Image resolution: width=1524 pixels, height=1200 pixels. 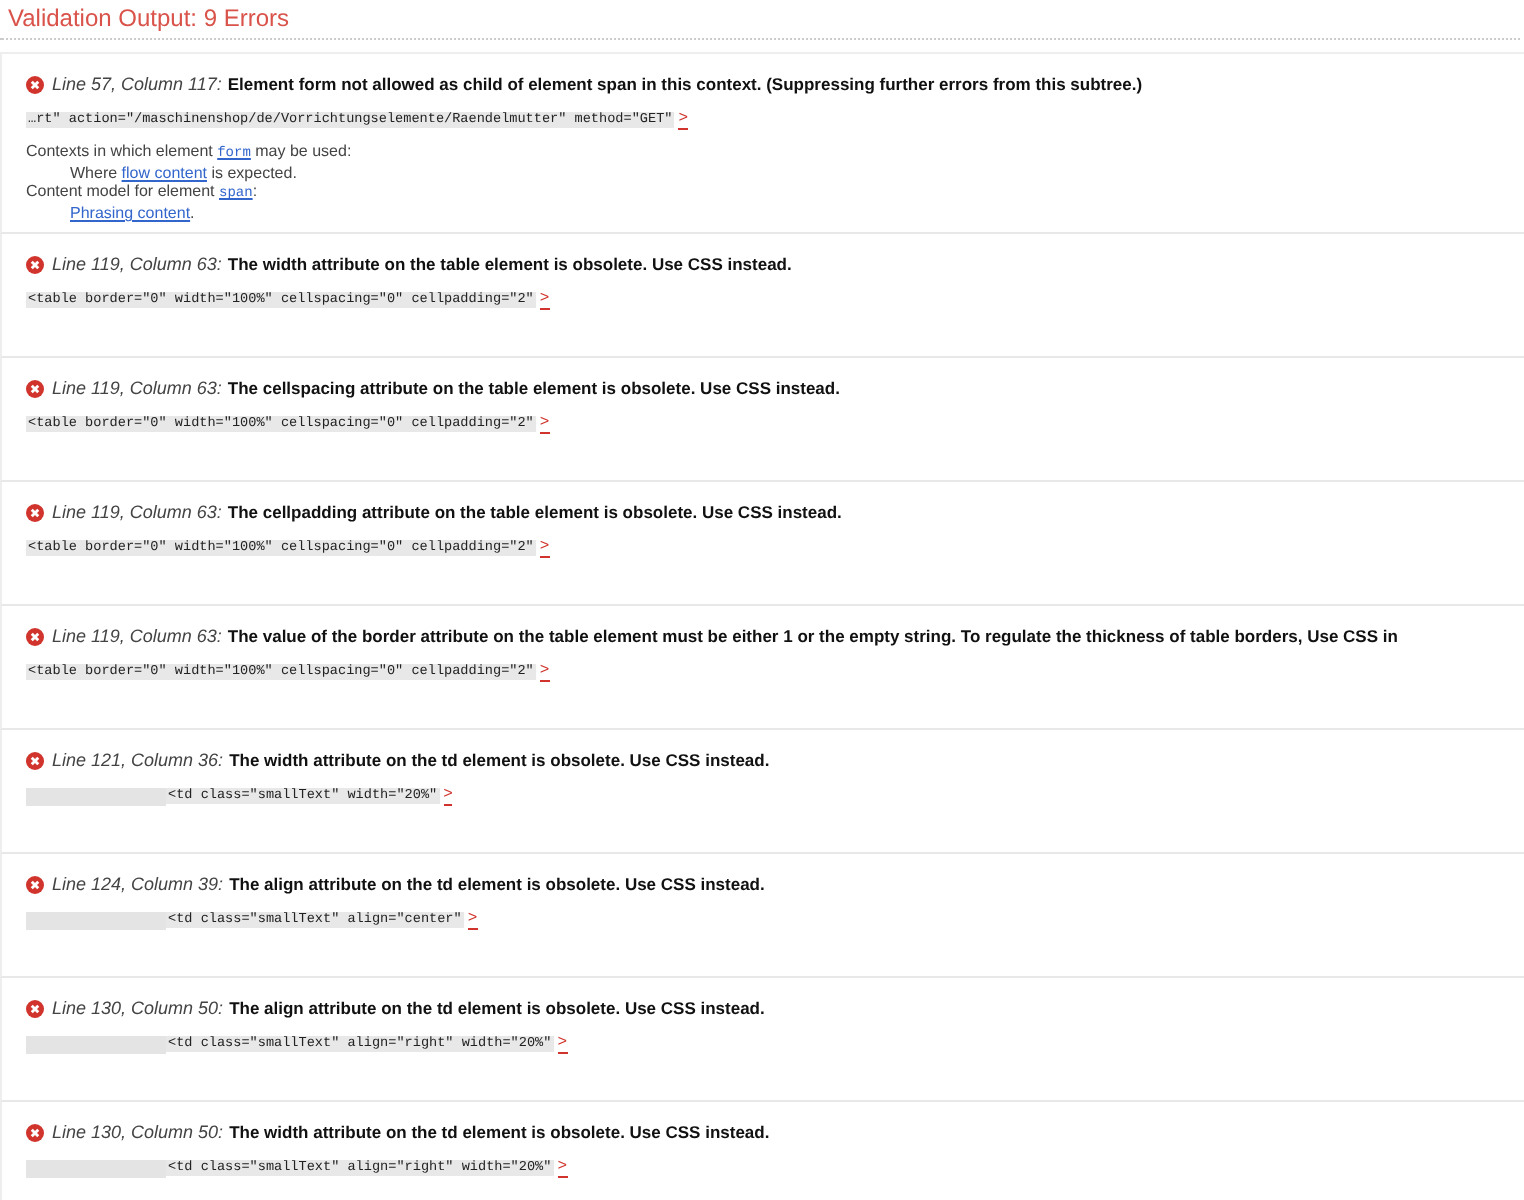 What do you see at coordinates (760, 20) in the screenshot?
I see `page-title: Validation Output: 9 Errors` at bounding box center [760, 20].